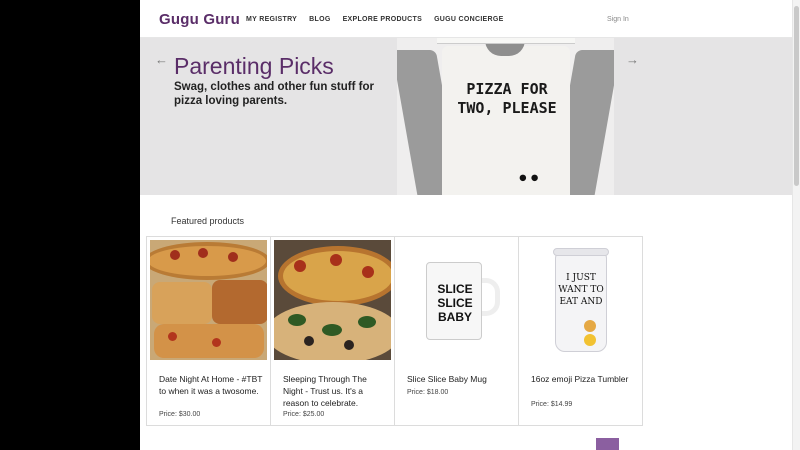  I want to click on logo: Gugu Guru, so click(199, 19).